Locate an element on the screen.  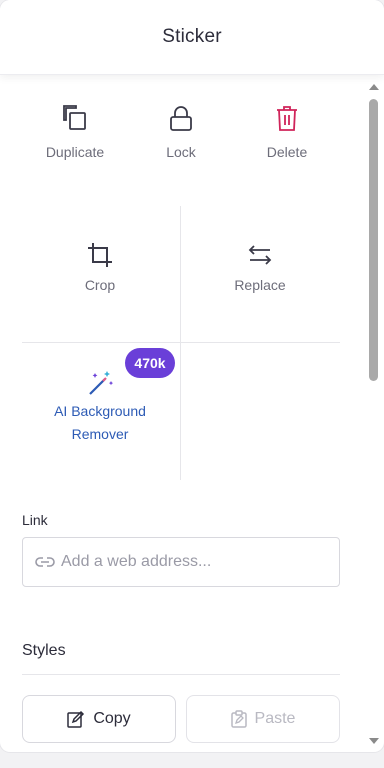
scroll-up-arrow-icon is located at coordinates (374, 87).